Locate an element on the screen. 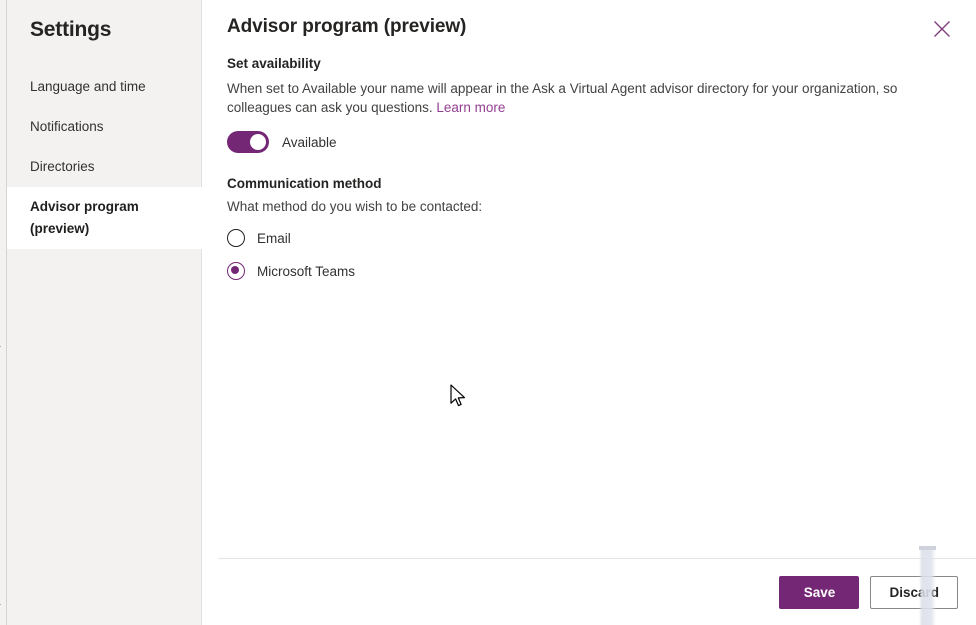 Image resolution: width=976 pixels, height=625 pixels. learn-more-link: Learn more is located at coordinates (470, 107).